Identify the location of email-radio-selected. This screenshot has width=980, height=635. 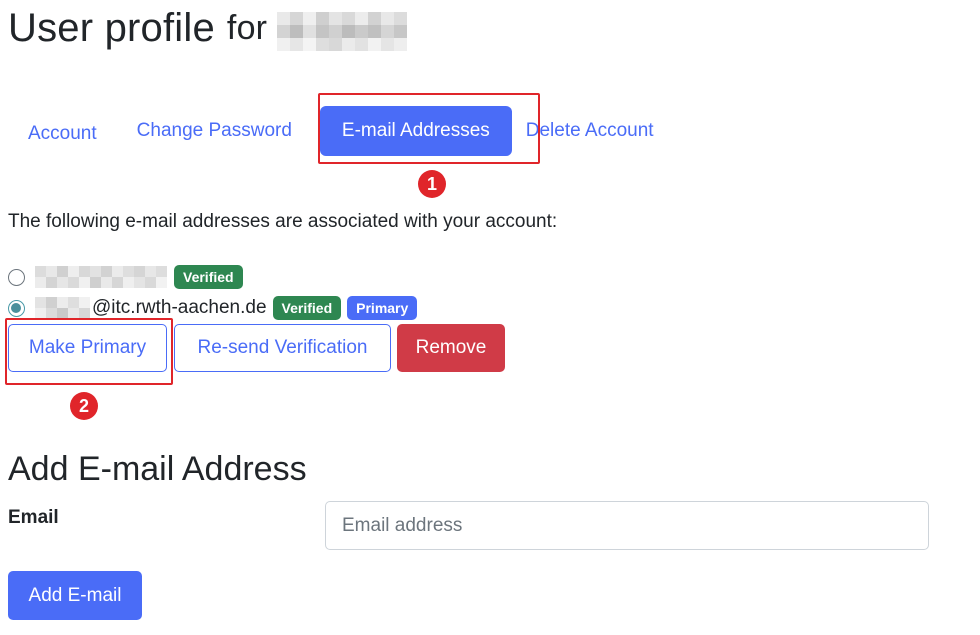
(16, 308).